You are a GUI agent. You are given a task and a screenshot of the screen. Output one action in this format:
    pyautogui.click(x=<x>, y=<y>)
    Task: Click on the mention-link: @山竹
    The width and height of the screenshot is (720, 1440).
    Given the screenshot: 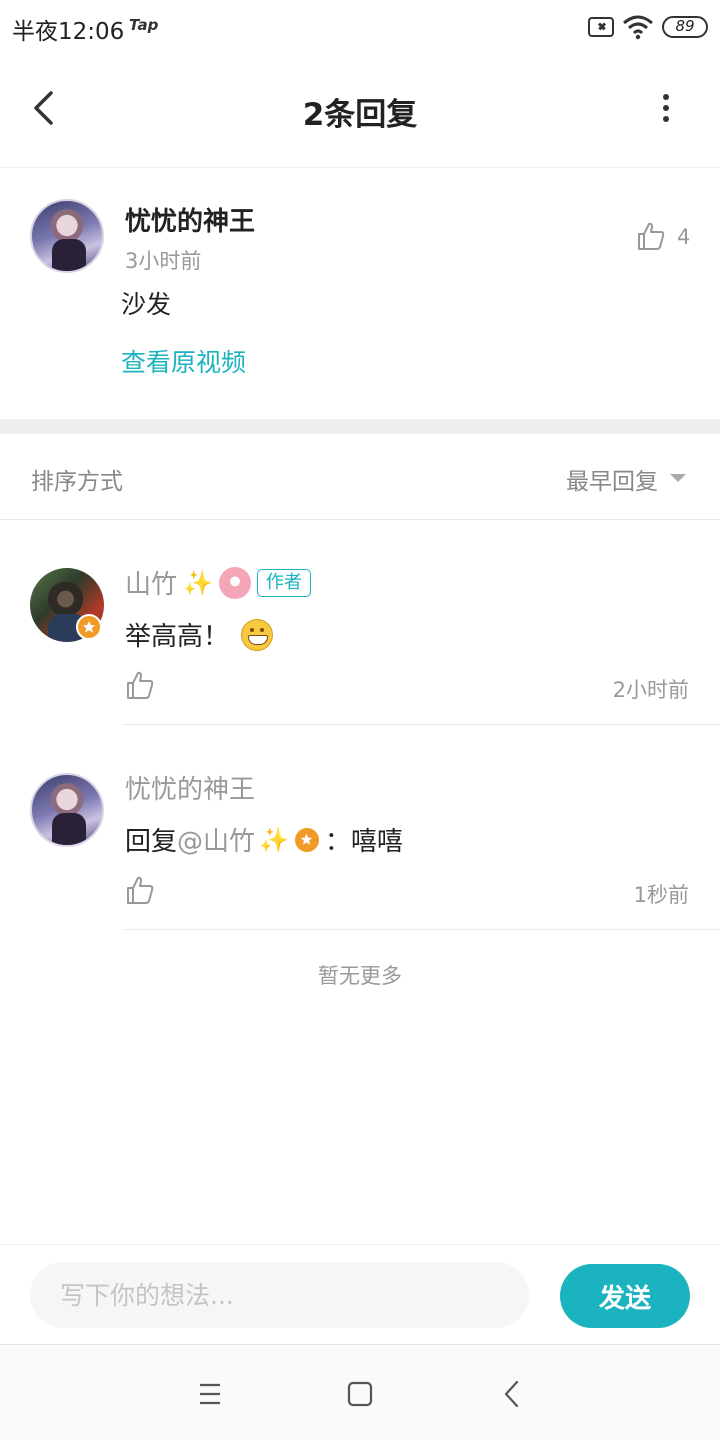 What is the action you would take?
    pyautogui.click(x=216, y=839)
    